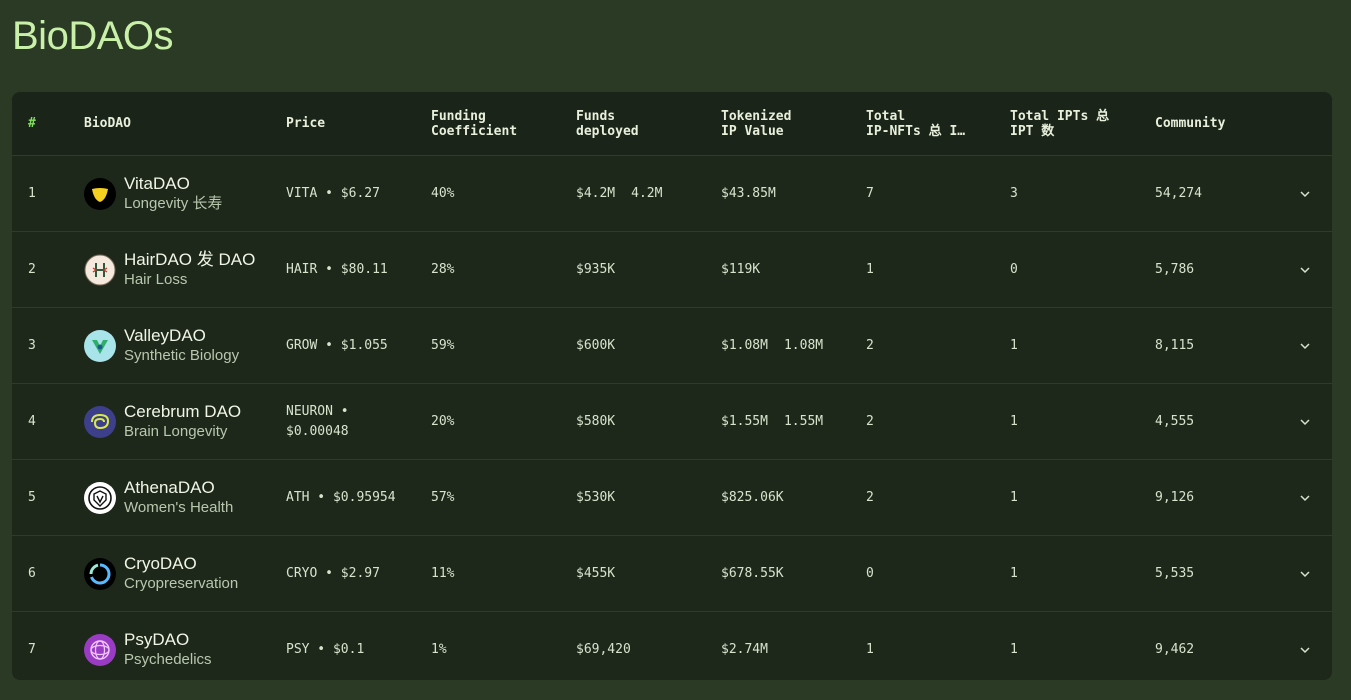 The height and width of the screenshot is (700, 1351). I want to click on funds-deployed-cell: $580K, so click(603, 421).